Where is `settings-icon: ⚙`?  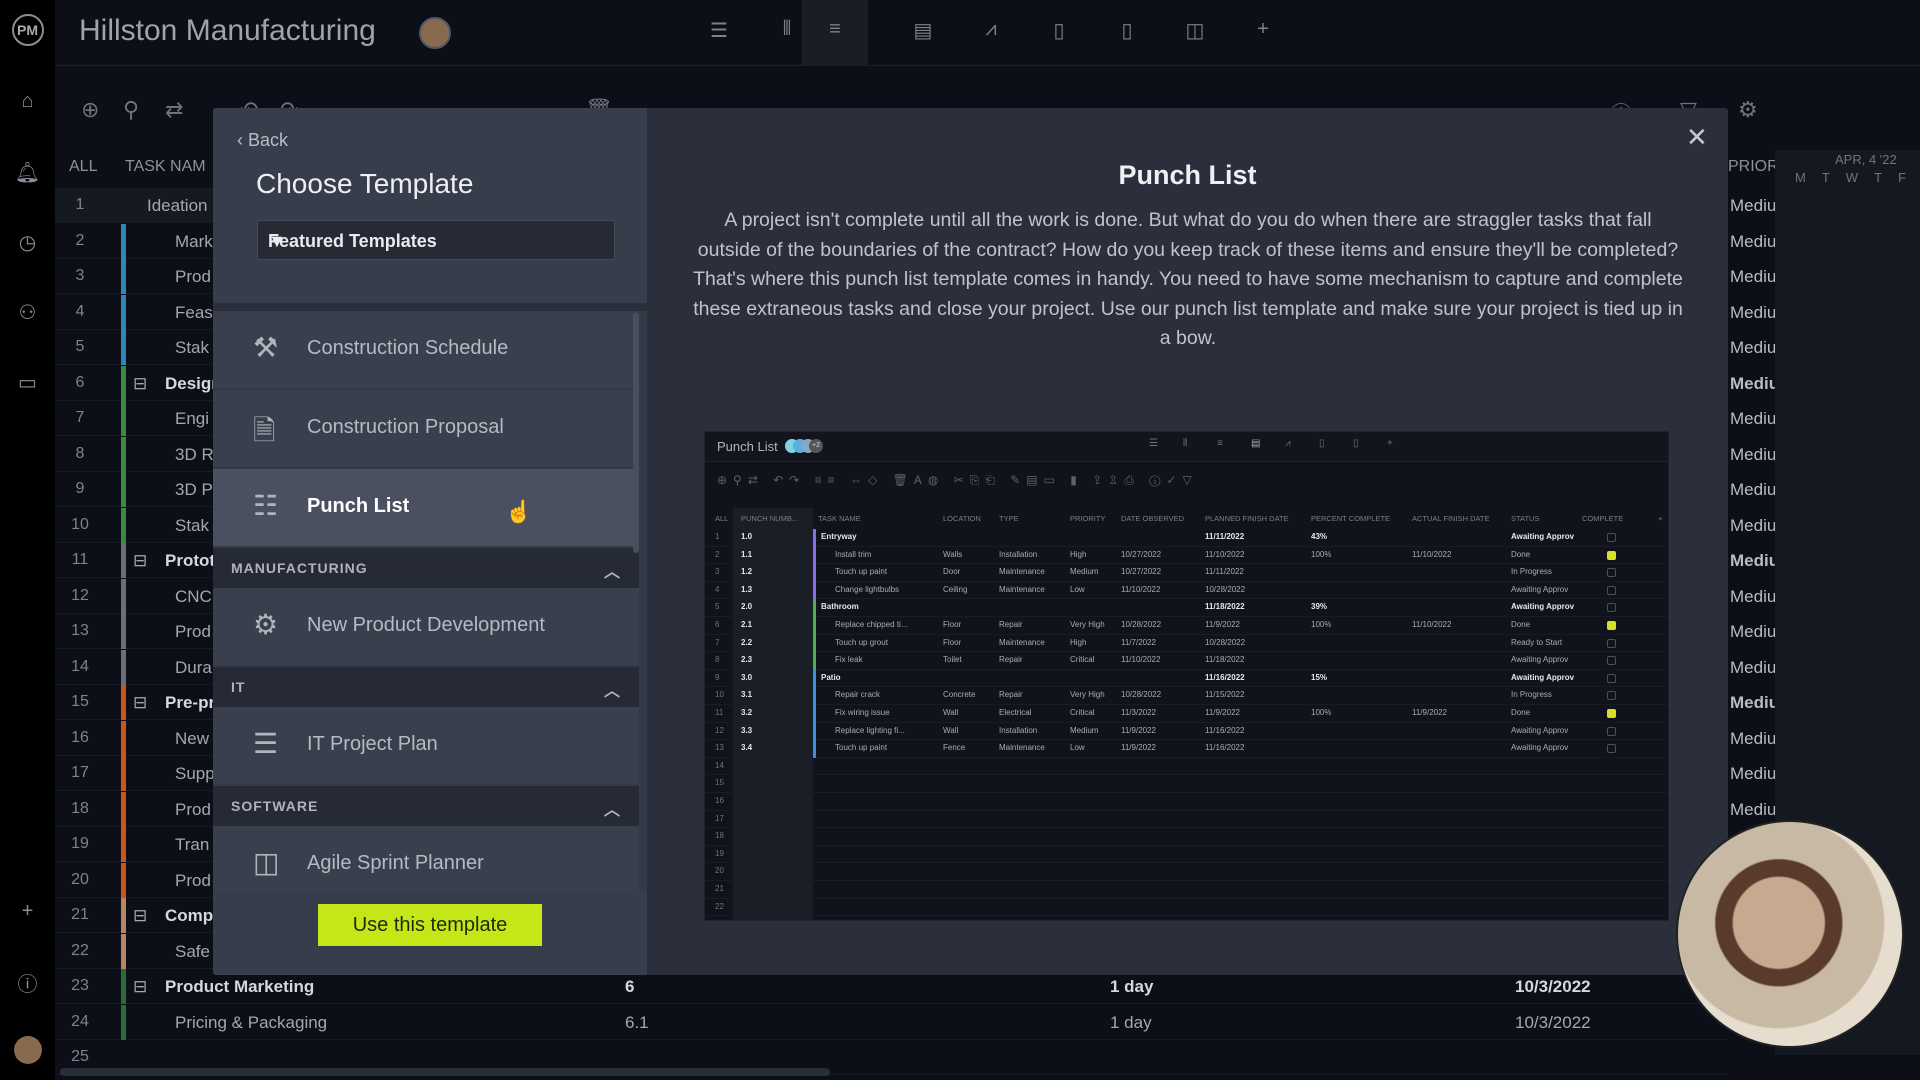 settings-icon: ⚙ is located at coordinates (1748, 110).